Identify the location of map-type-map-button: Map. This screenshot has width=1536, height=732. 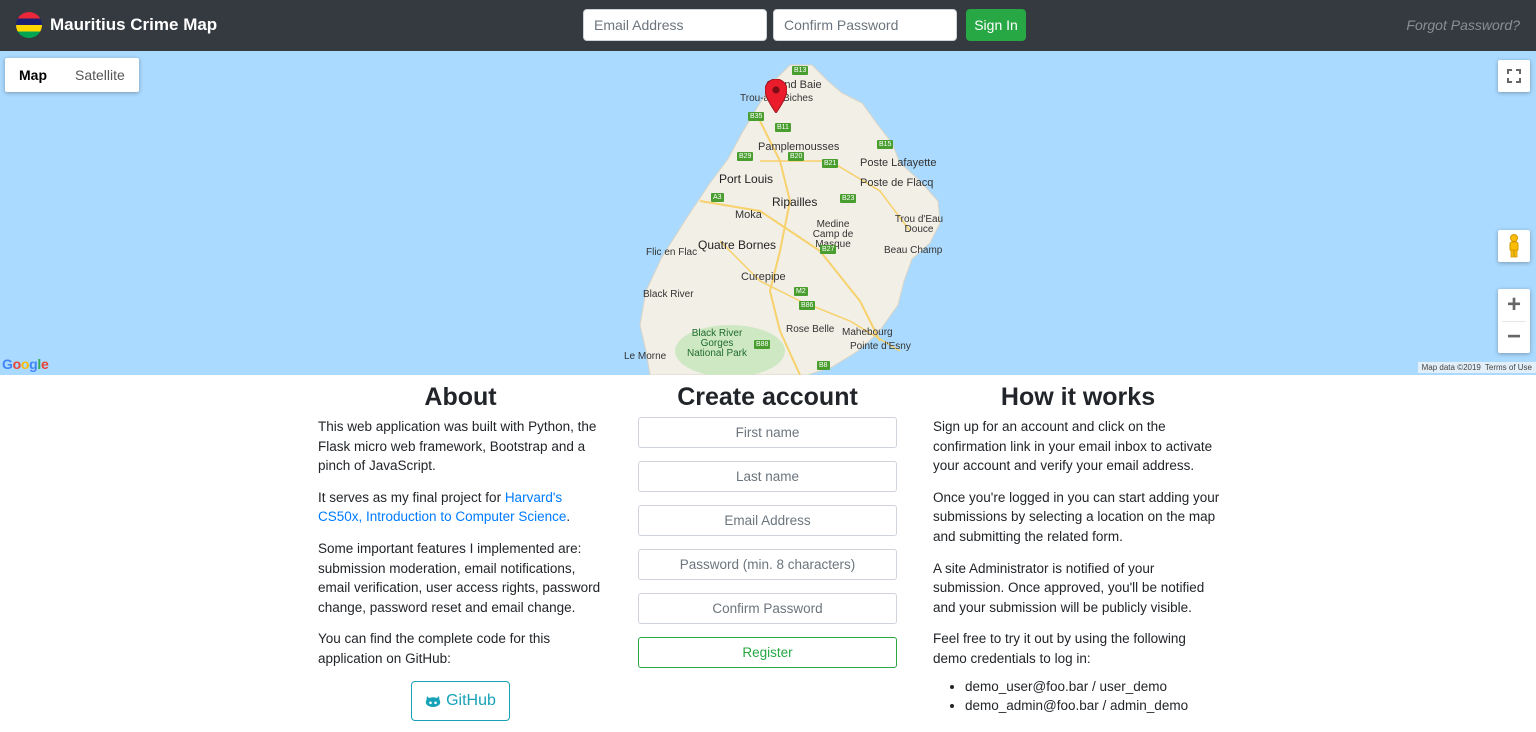
(33, 75).